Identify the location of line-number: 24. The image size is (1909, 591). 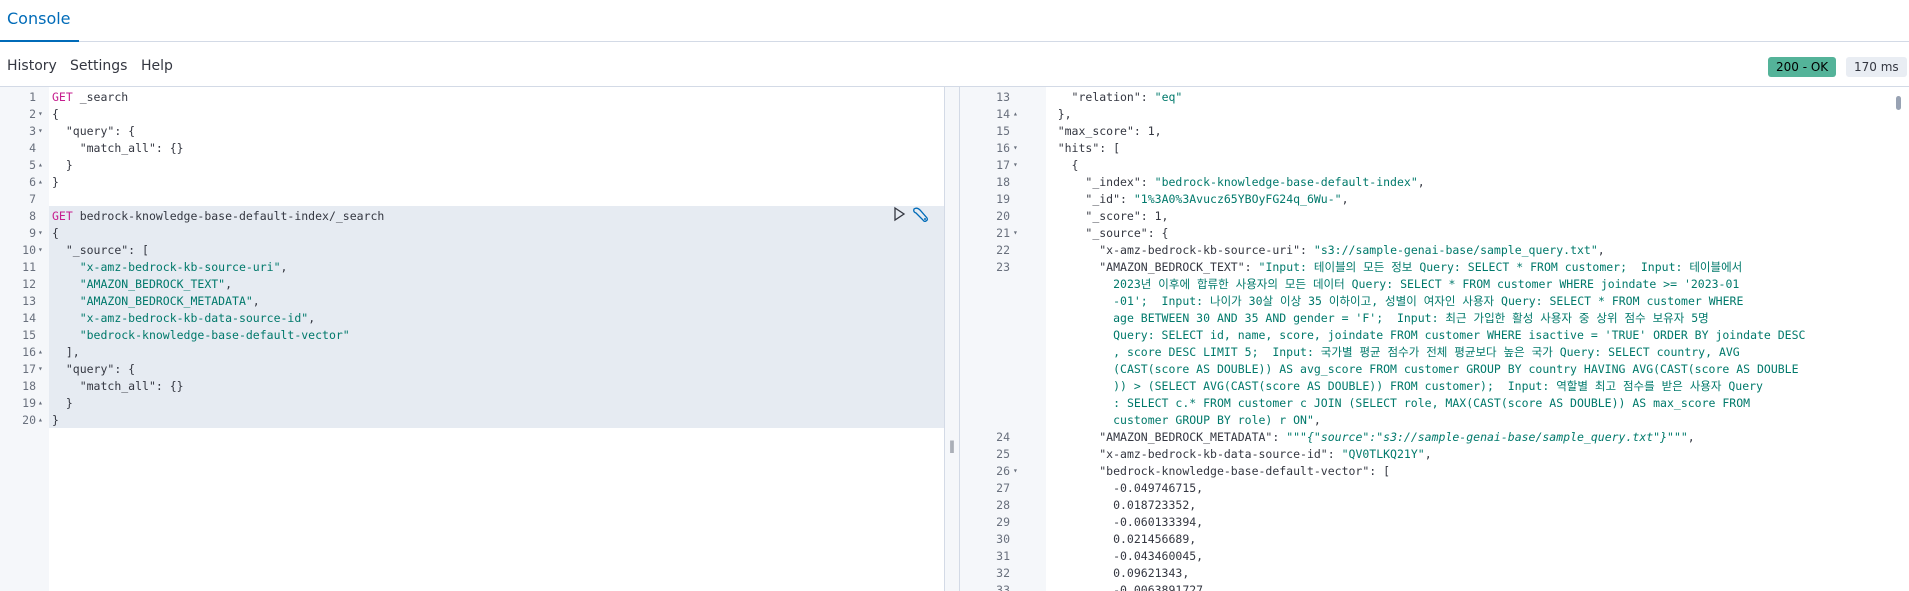
(1003, 437).